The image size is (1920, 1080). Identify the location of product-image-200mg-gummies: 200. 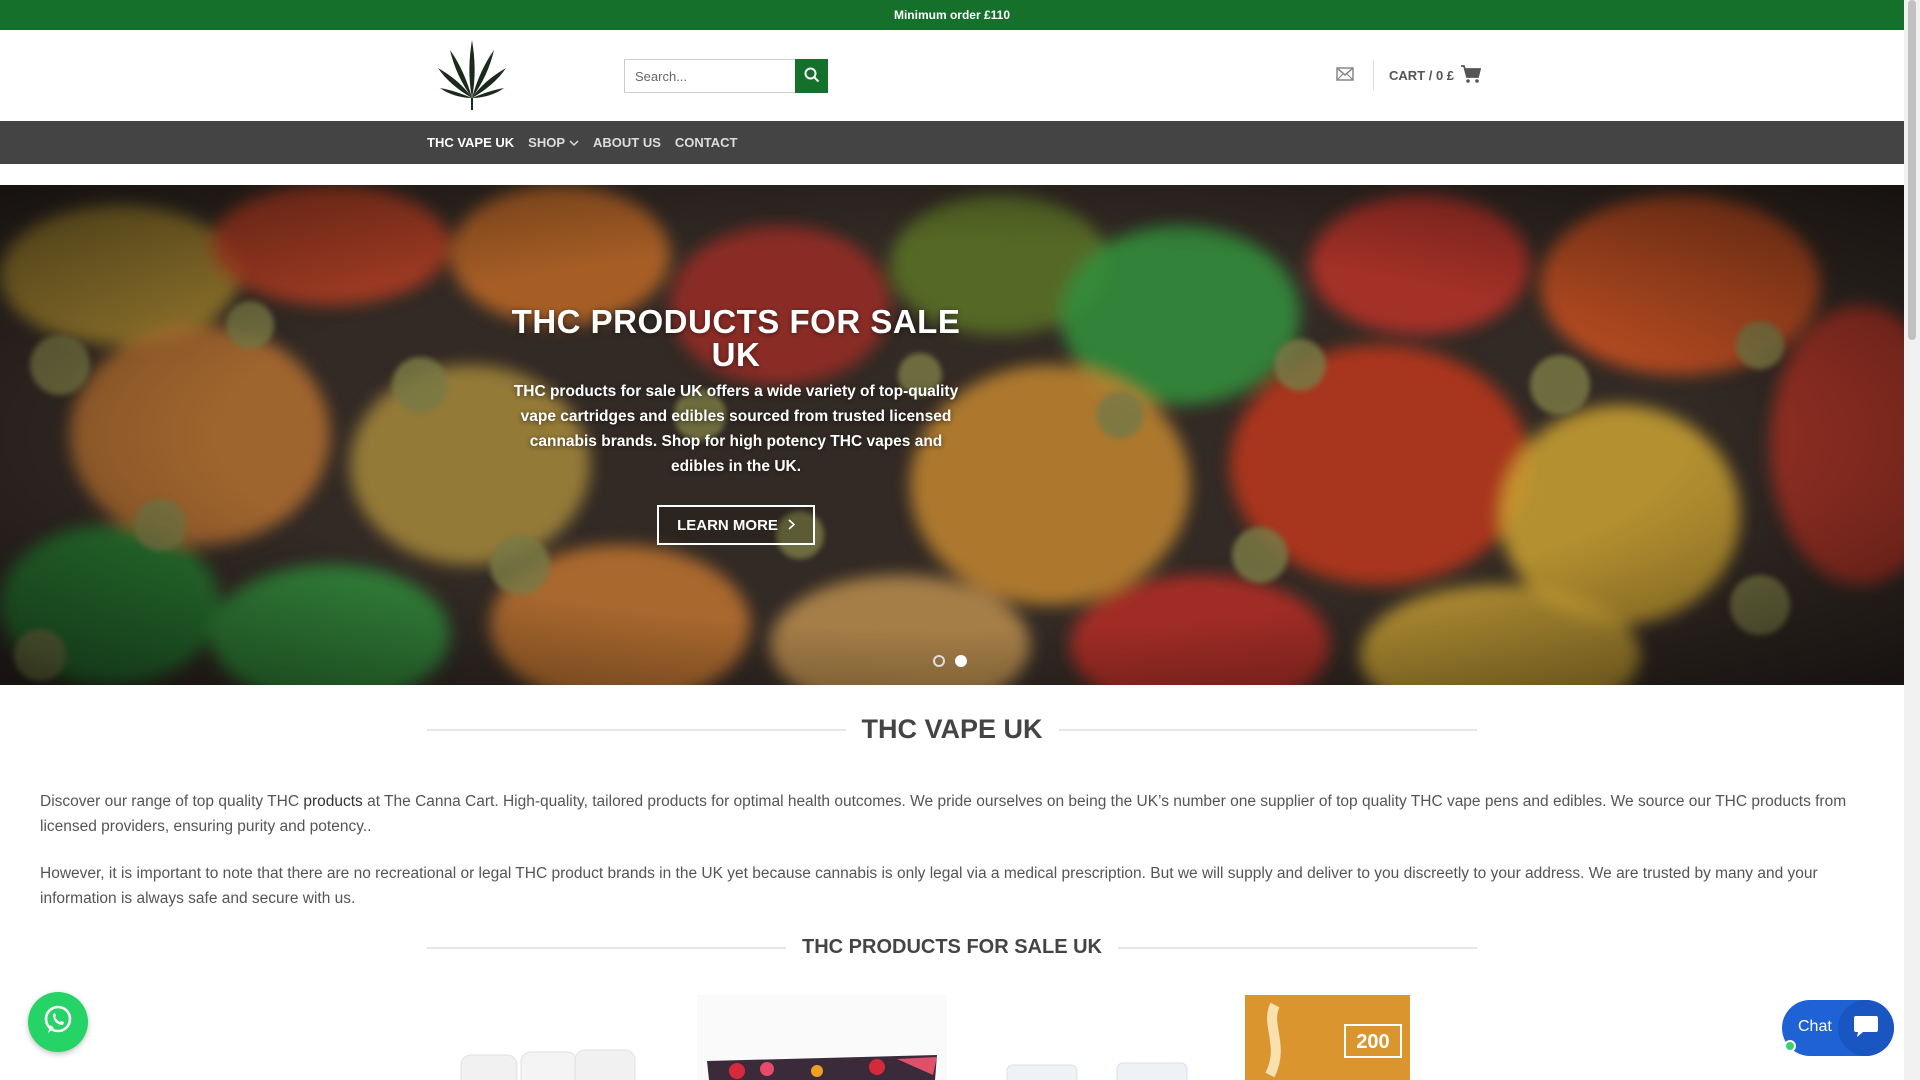
(1327, 1037).